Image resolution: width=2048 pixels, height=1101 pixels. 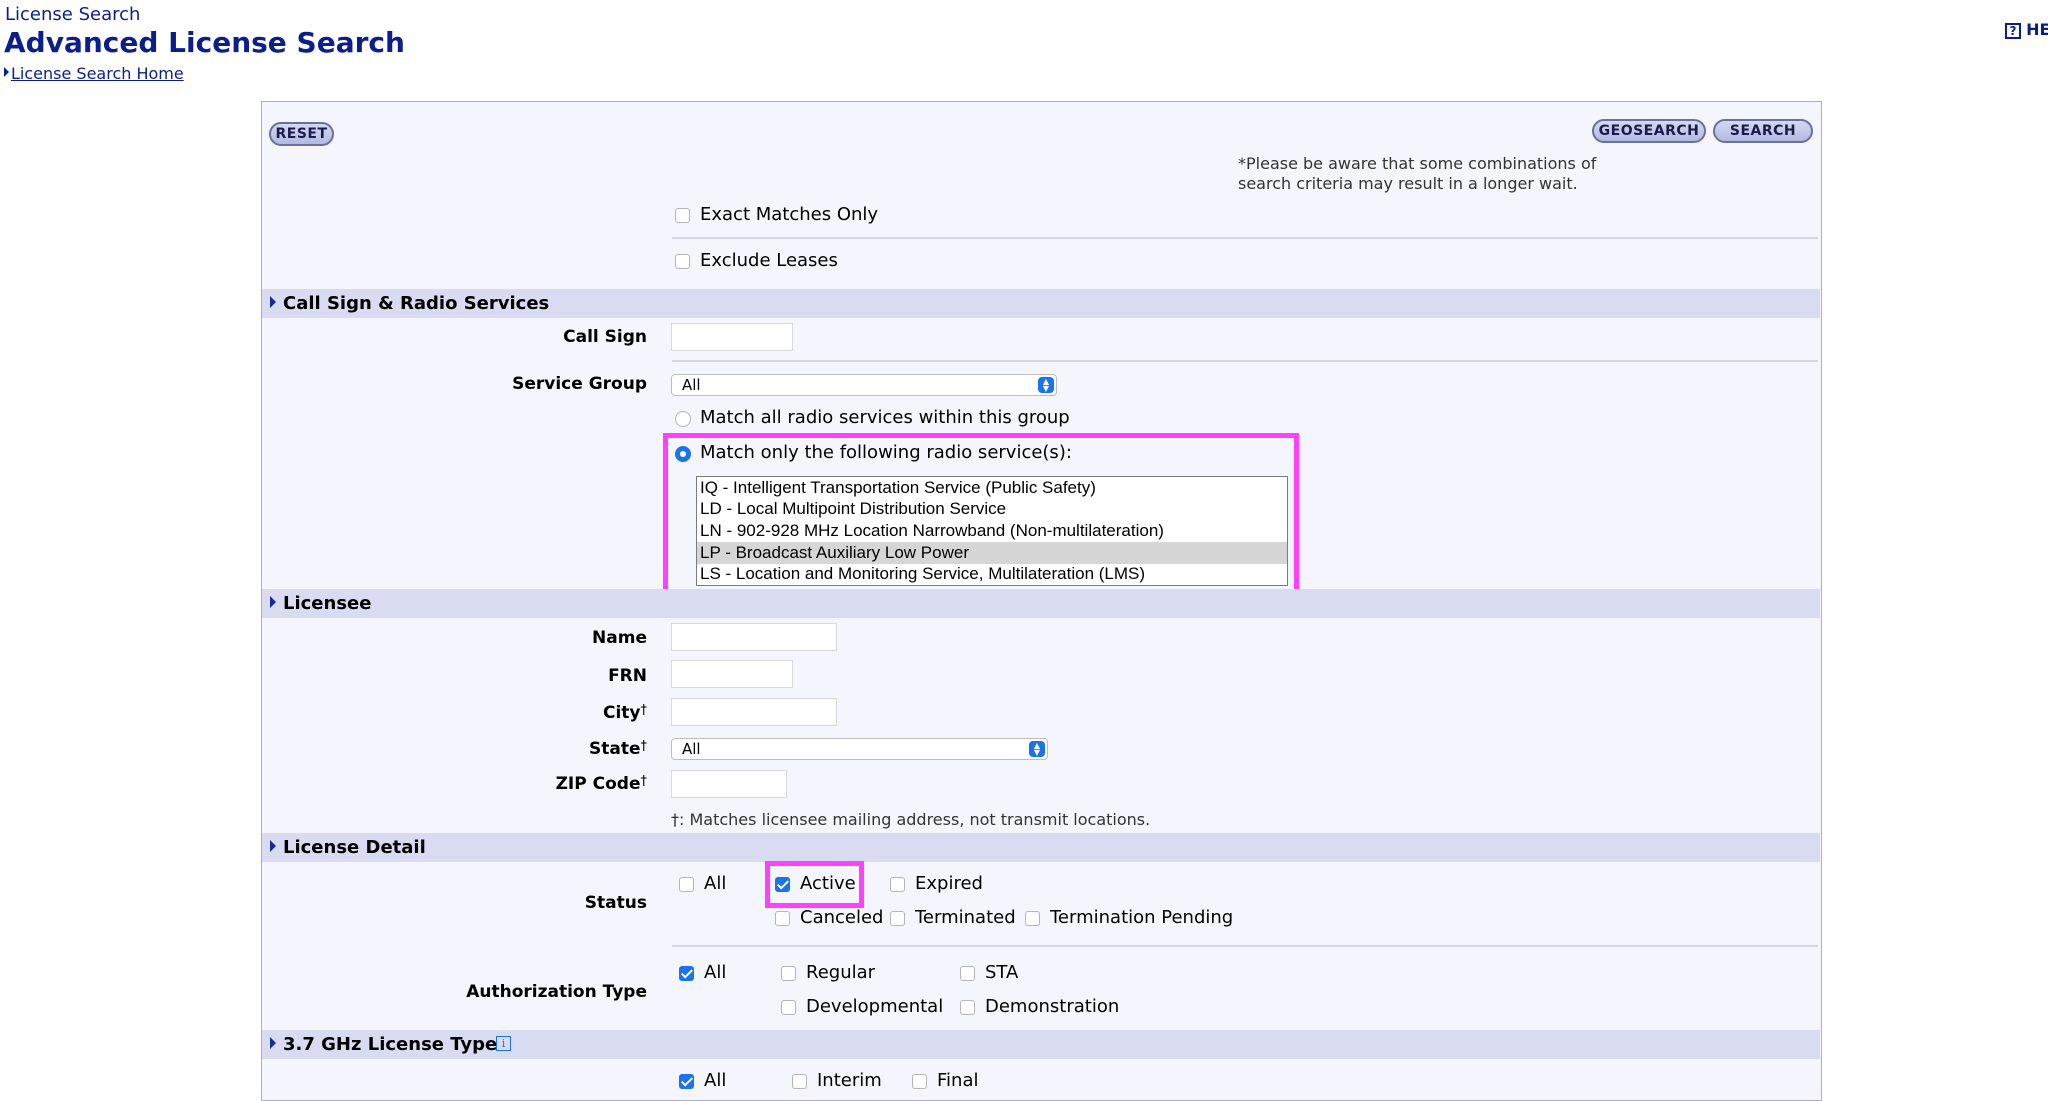 What do you see at coordinates (1041, 847) in the screenshot?
I see `section-license-detail: License Detail` at bounding box center [1041, 847].